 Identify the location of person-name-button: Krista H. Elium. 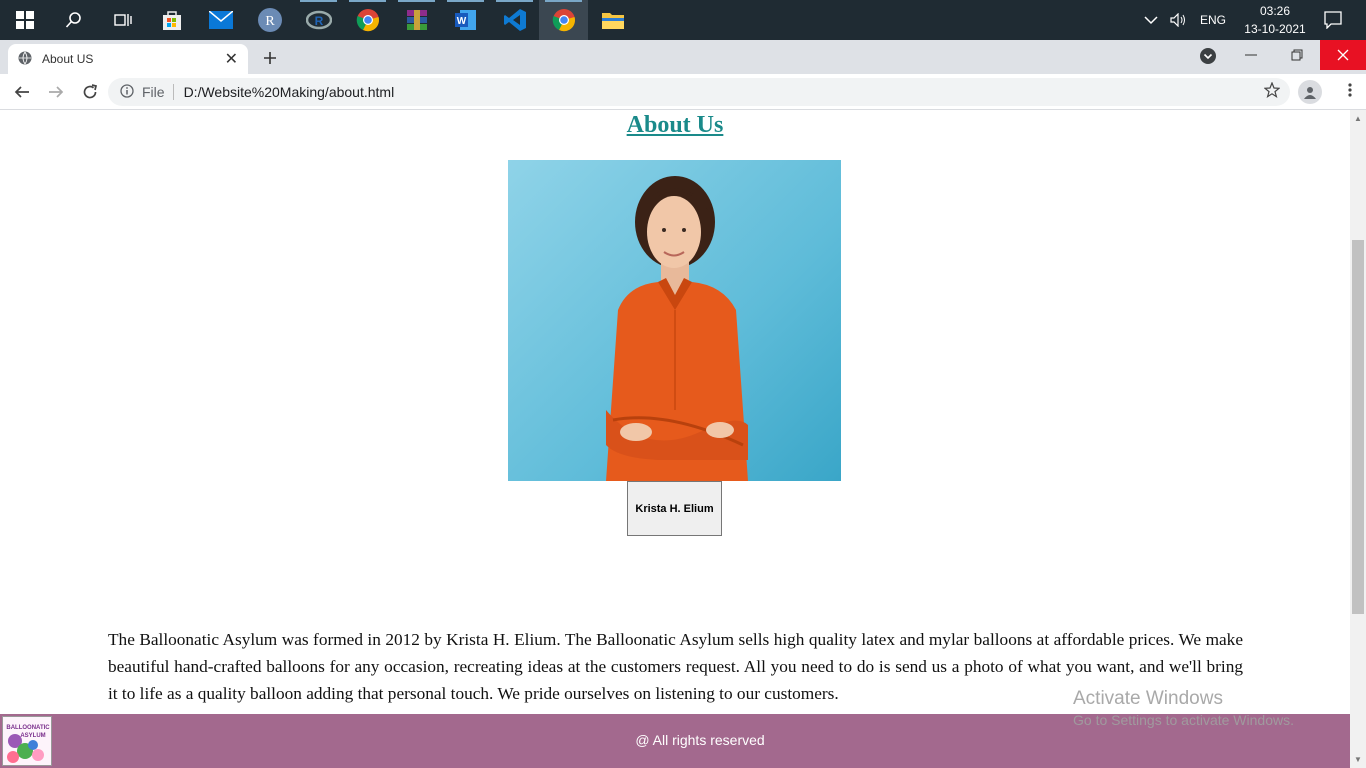
(674, 508).